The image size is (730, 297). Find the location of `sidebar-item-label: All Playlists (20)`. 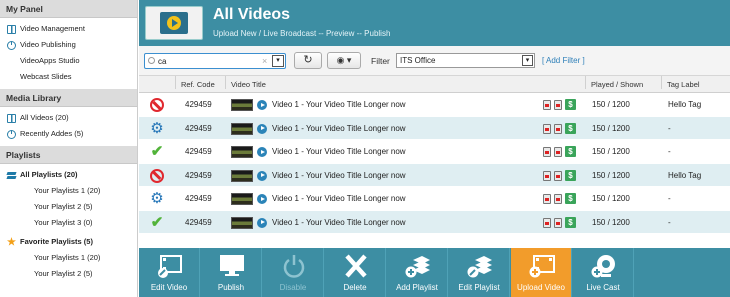

sidebar-item-label: All Playlists (20) is located at coordinates (49, 174).